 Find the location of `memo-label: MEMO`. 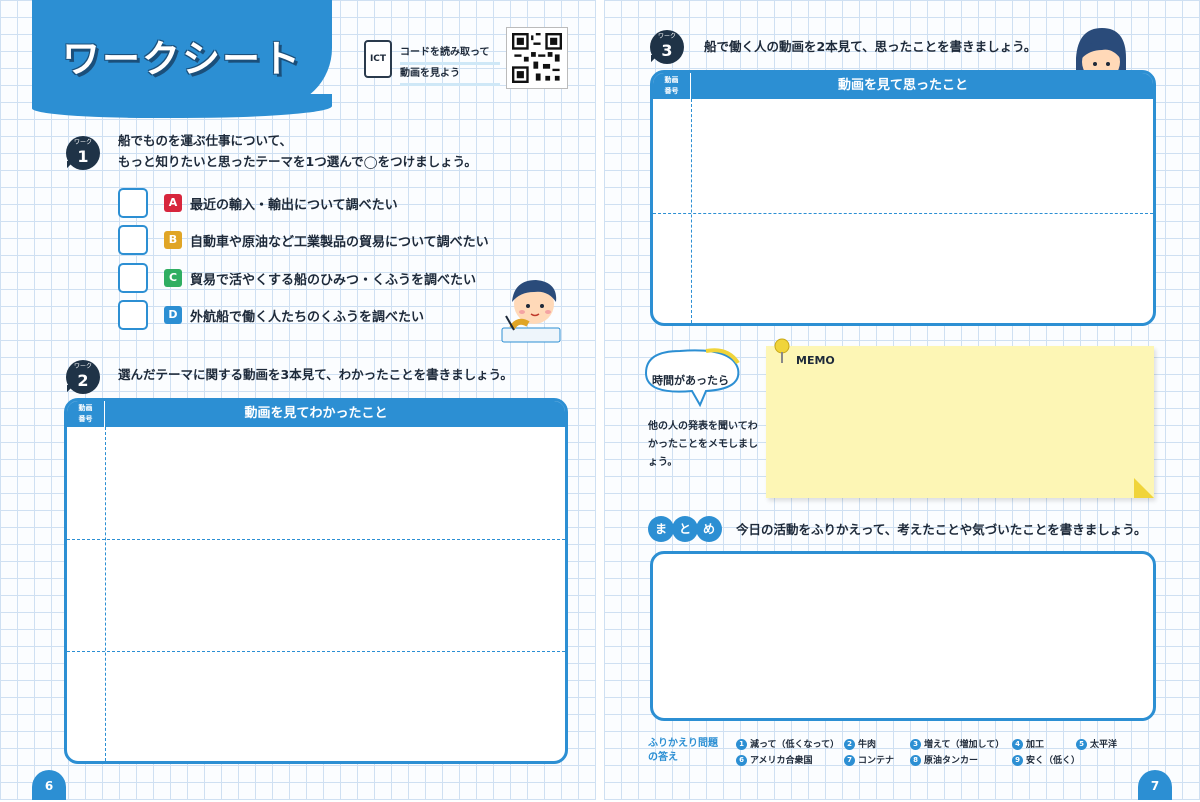

memo-label: MEMO is located at coordinates (815, 360).